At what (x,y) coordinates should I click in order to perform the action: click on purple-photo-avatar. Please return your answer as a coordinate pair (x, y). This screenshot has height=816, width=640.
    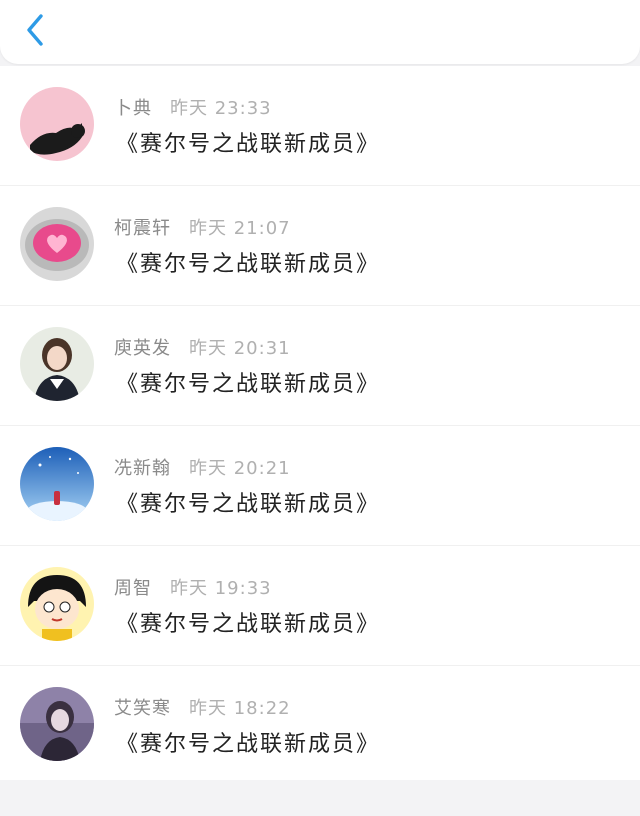
    Looking at the image, I should click on (57, 724).